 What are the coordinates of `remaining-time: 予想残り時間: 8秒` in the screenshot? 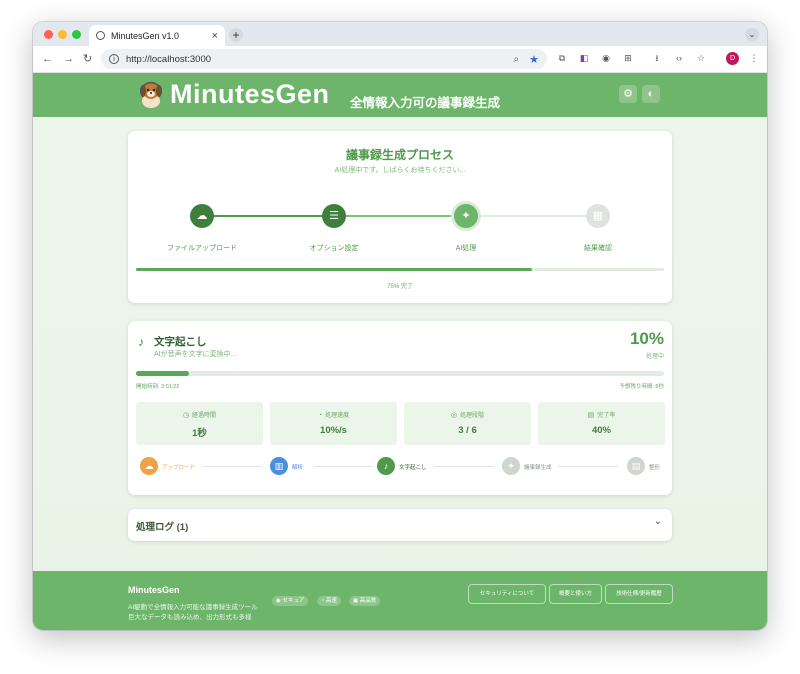 It's located at (641, 387).